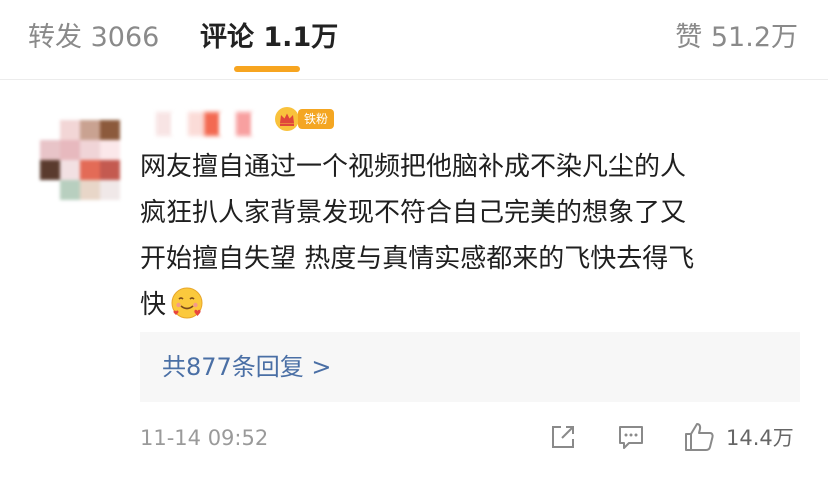 The image size is (828, 479). Describe the element at coordinates (470, 367) in the screenshot. I see `replies-box: 共877条回复 >` at that location.